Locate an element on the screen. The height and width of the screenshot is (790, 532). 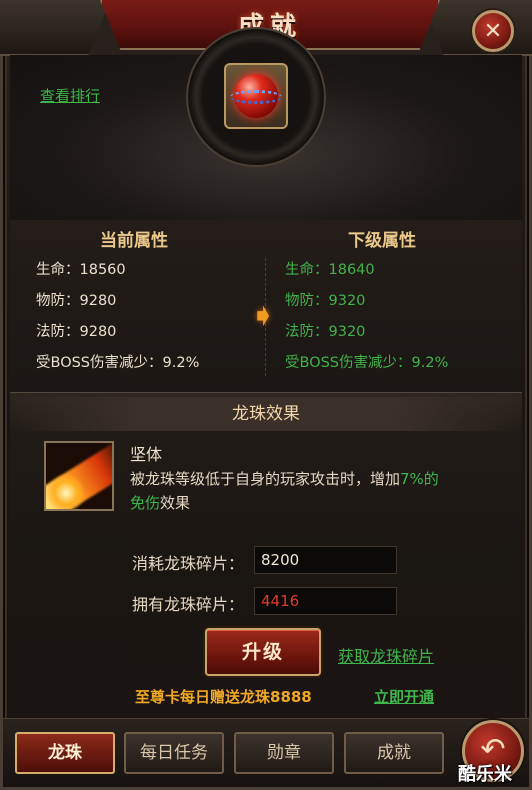
own-fragments-row: 拥有龙珠碎片： 4416 is located at coordinates (266, 602).